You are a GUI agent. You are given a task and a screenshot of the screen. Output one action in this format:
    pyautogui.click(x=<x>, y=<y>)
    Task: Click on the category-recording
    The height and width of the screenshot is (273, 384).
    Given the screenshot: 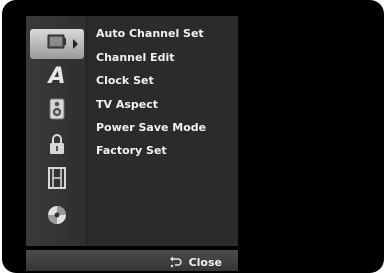 What is the action you would take?
    pyautogui.click(x=57, y=180)
    